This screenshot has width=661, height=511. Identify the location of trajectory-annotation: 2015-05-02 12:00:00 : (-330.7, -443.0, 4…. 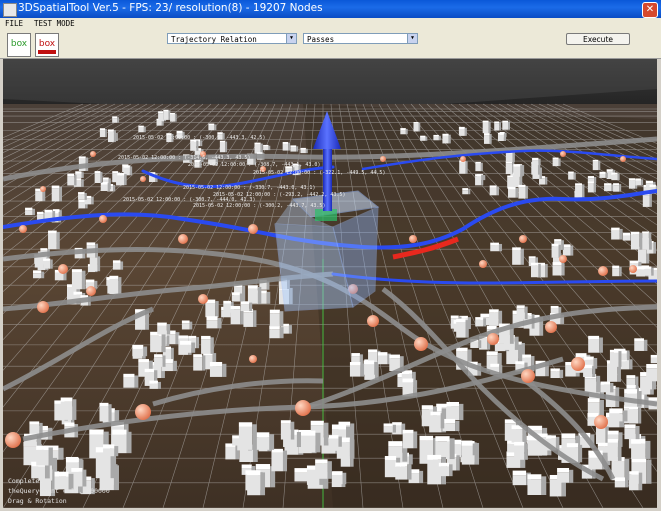
(249, 188).